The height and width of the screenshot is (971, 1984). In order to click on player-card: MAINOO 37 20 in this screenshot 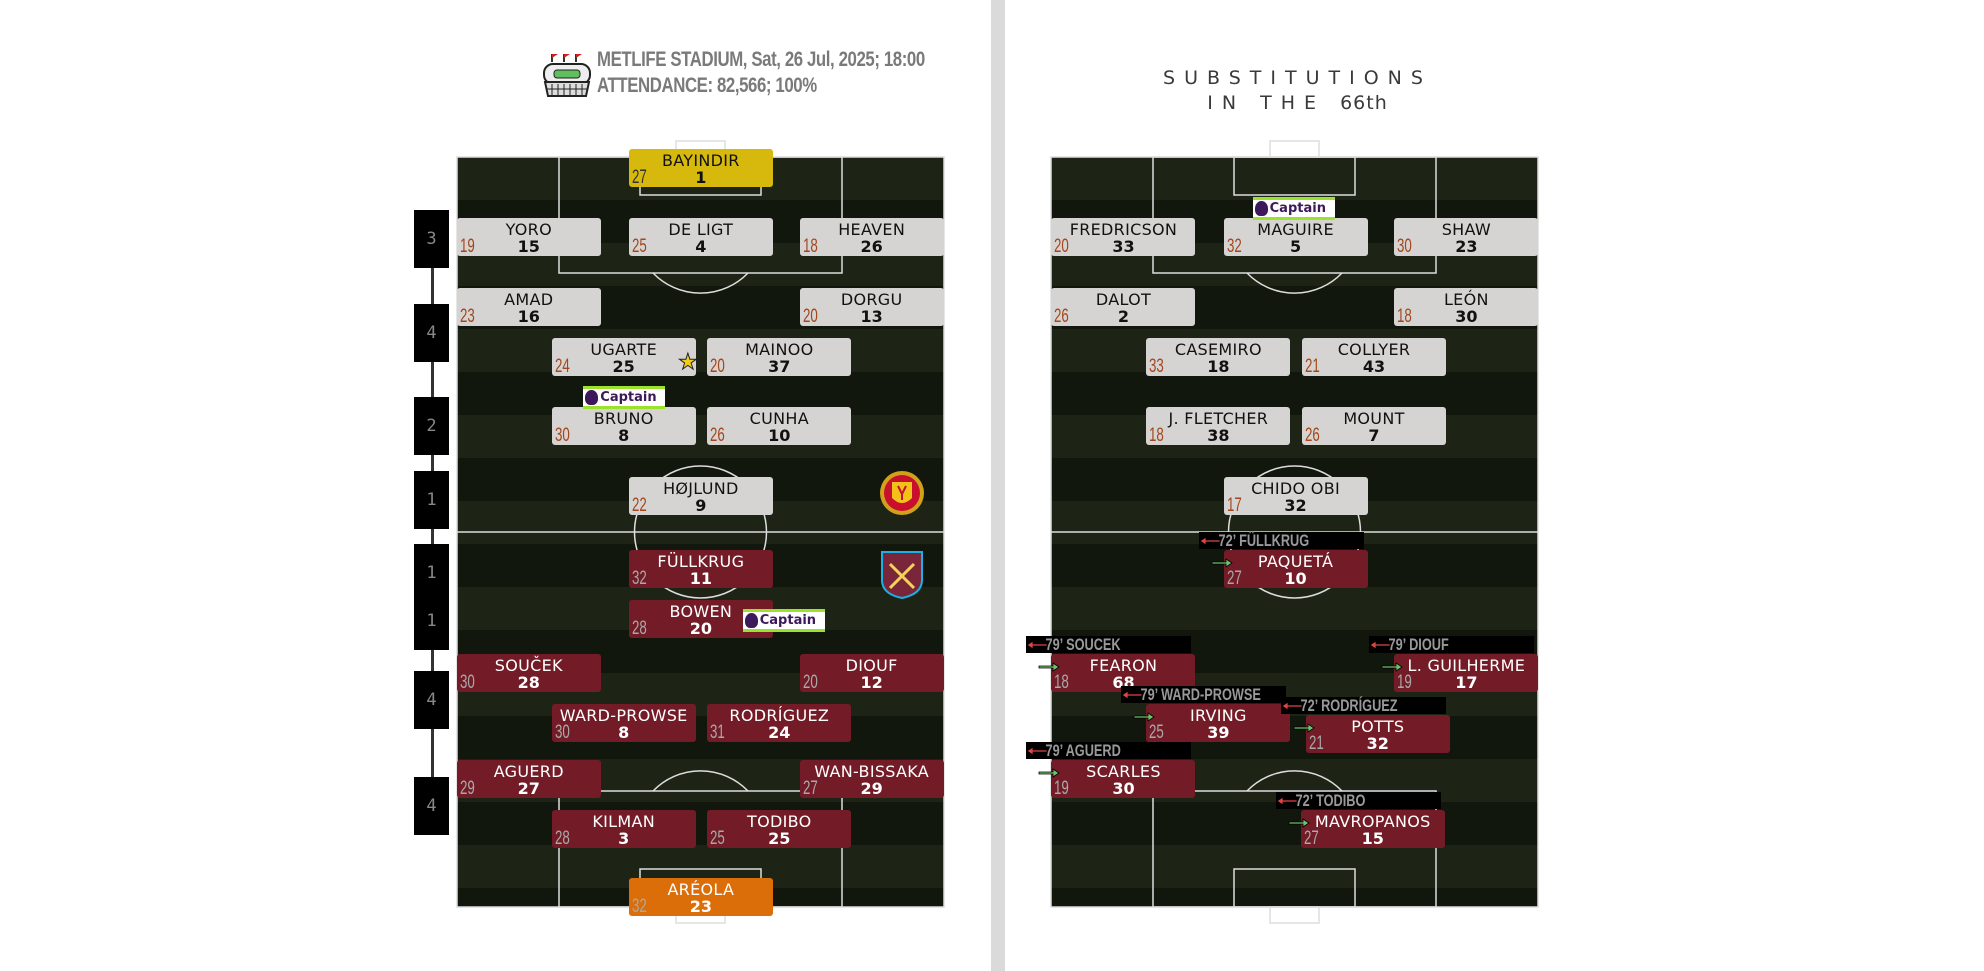, I will do `click(779, 357)`.